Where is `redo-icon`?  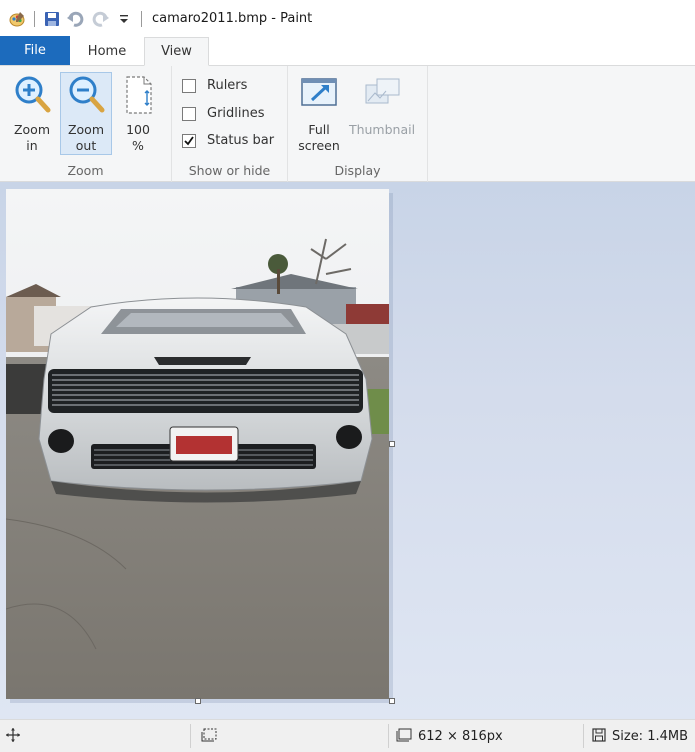
redo-icon is located at coordinates (100, 19).